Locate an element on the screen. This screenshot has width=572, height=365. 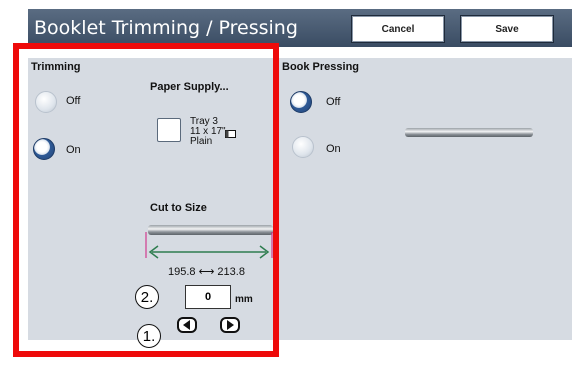
pressing-off-label: Off is located at coordinates (333, 102).